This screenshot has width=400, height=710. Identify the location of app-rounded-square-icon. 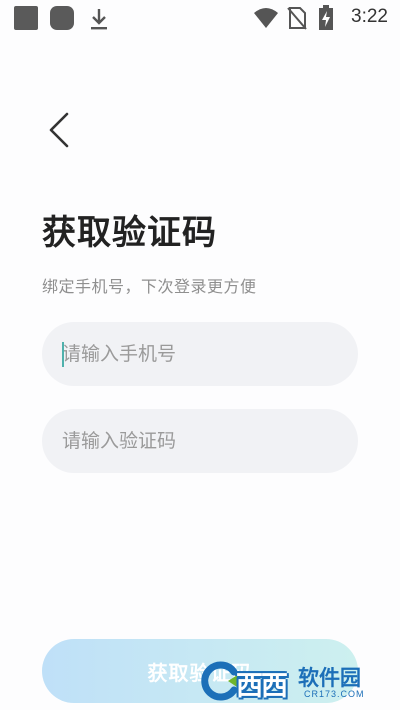
(62, 18).